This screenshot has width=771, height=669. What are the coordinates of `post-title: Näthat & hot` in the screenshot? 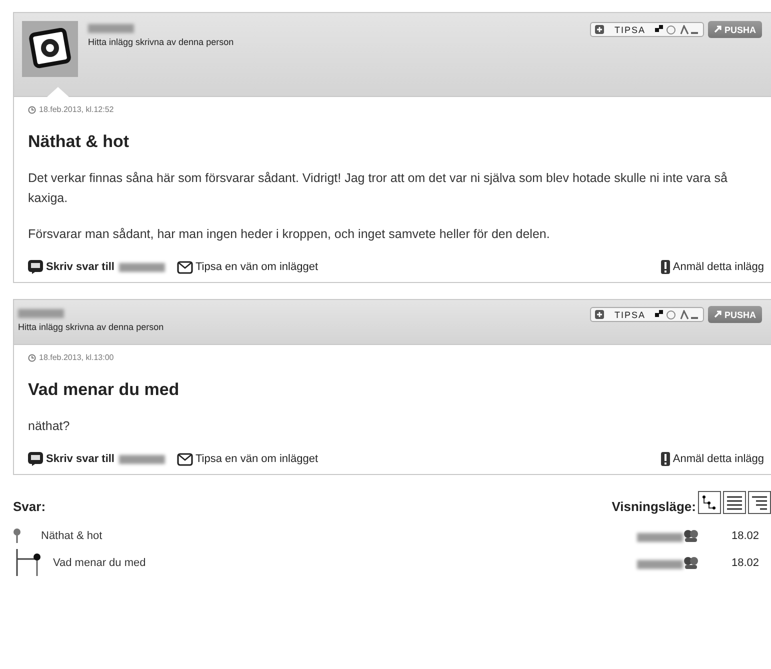 It's located at (79, 142).